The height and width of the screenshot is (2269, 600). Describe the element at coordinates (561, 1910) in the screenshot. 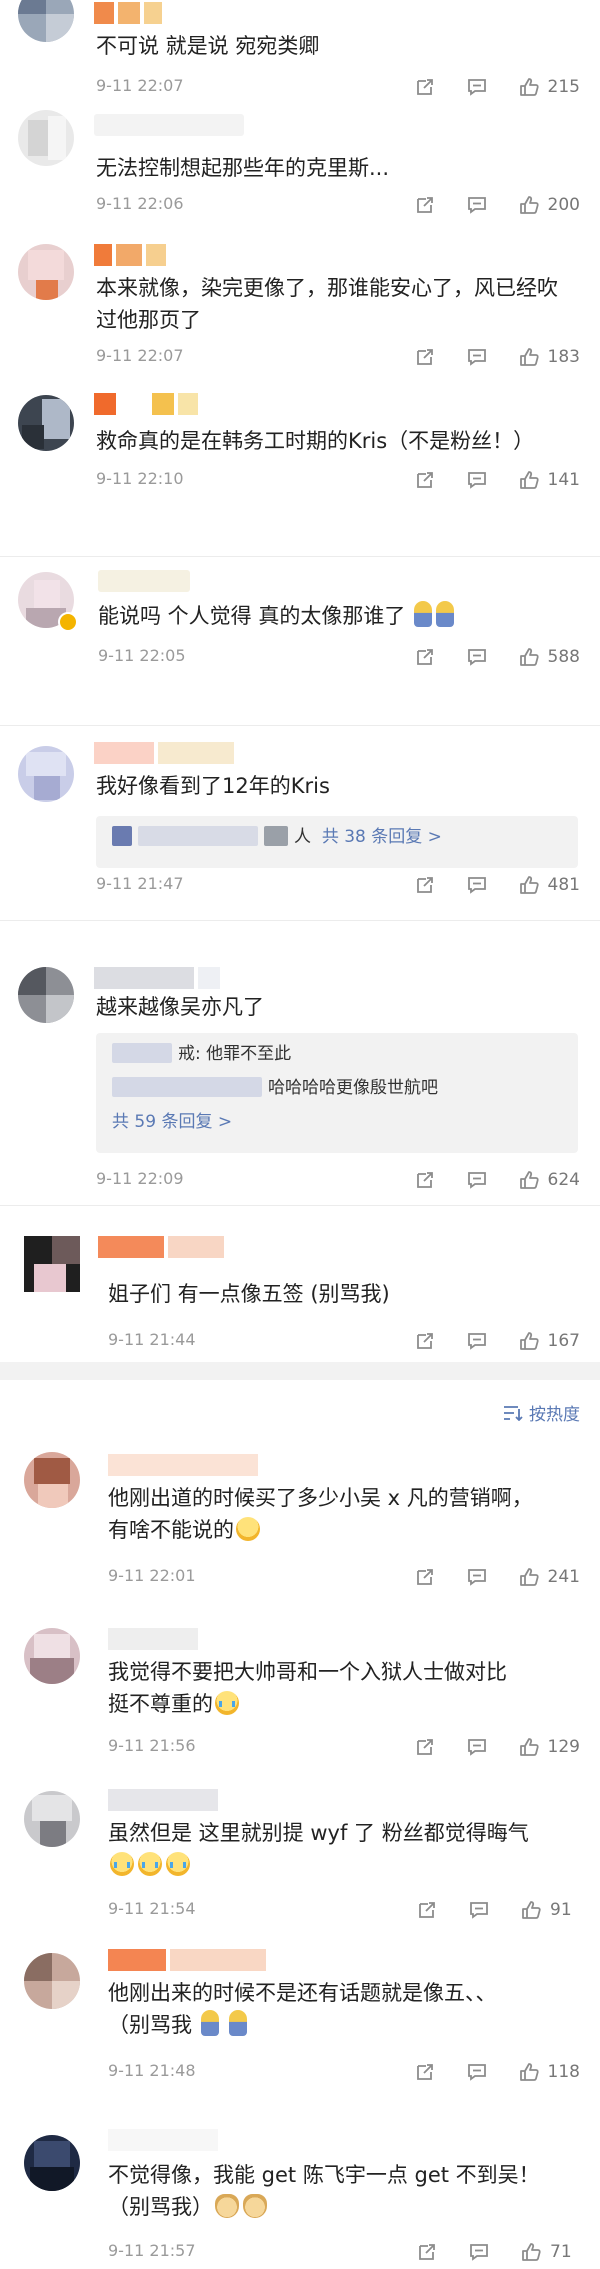

I see `like-count: 91` at that location.